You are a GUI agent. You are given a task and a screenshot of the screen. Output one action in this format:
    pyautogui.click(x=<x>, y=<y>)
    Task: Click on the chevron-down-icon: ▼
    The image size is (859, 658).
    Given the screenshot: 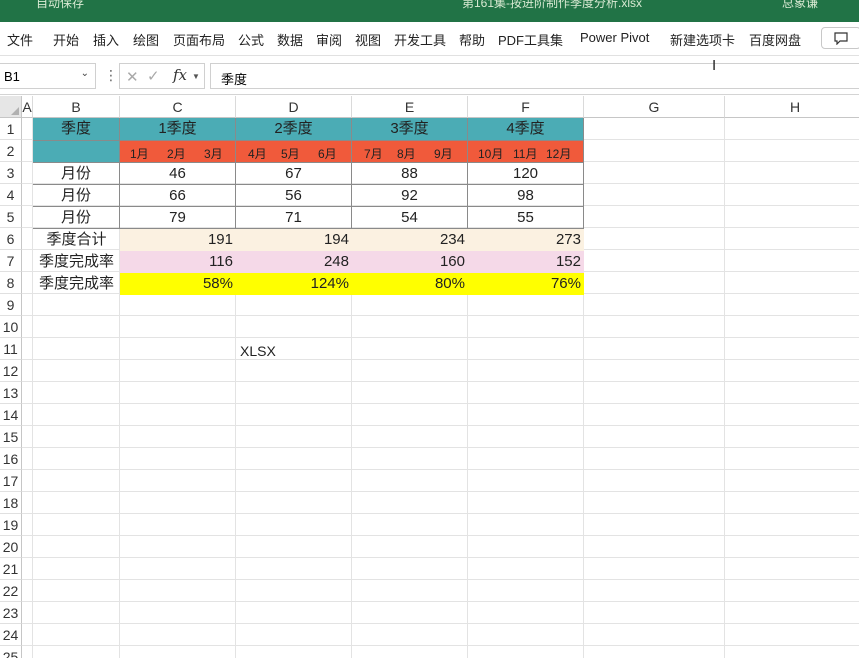 What is the action you would take?
    pyautogui.click(x=196, y=76)
    